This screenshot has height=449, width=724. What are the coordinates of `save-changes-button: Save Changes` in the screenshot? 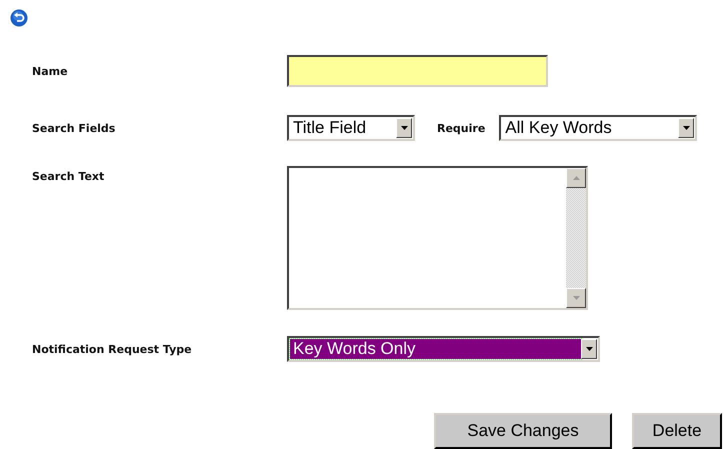 It's located at (523, 431).